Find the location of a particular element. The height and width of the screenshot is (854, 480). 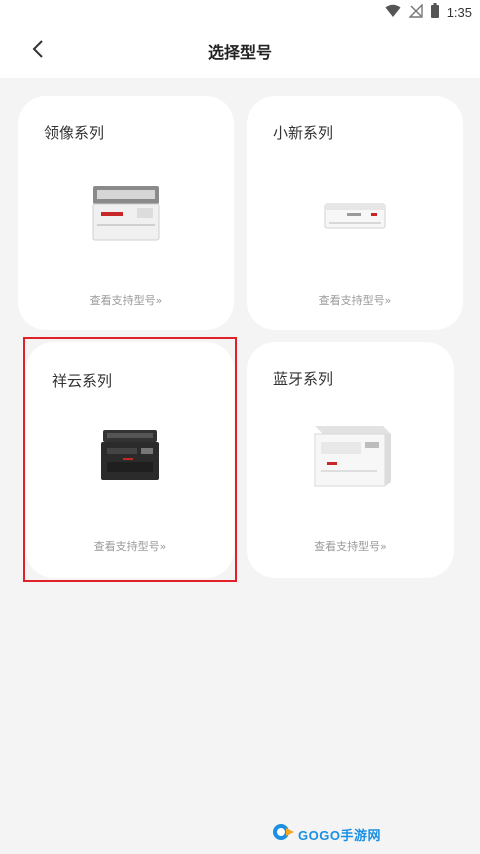

logo-icon is located at coordinates (283, 834).